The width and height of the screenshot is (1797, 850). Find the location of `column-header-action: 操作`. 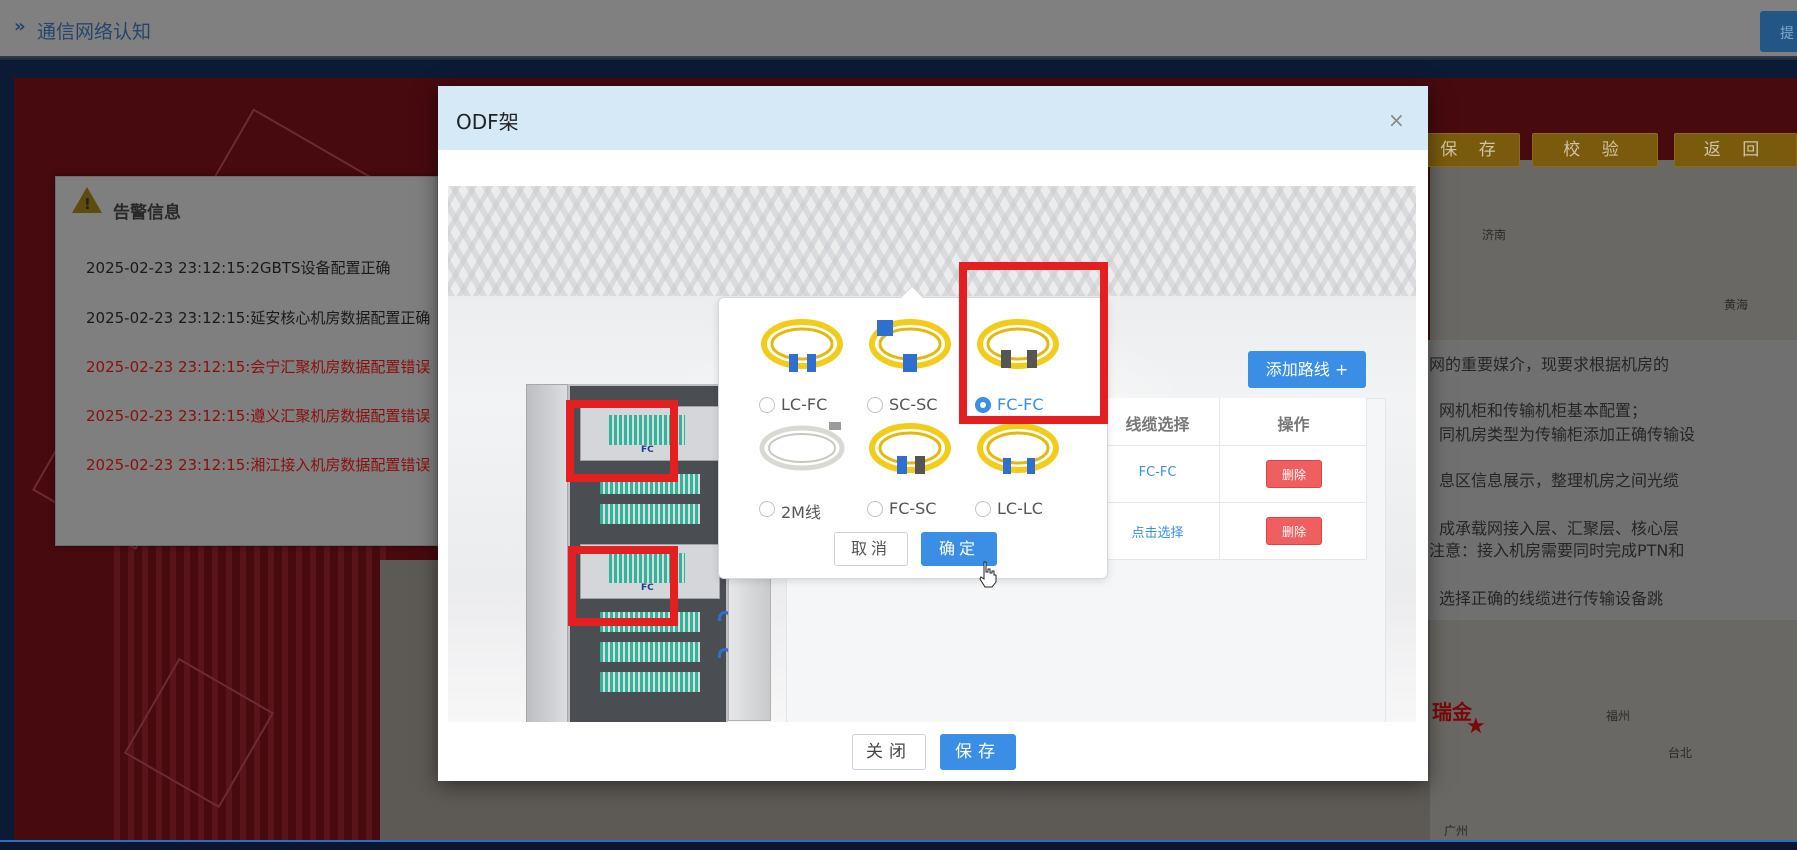

column-header-action: 操作 is located at coordinates (1293, 424).